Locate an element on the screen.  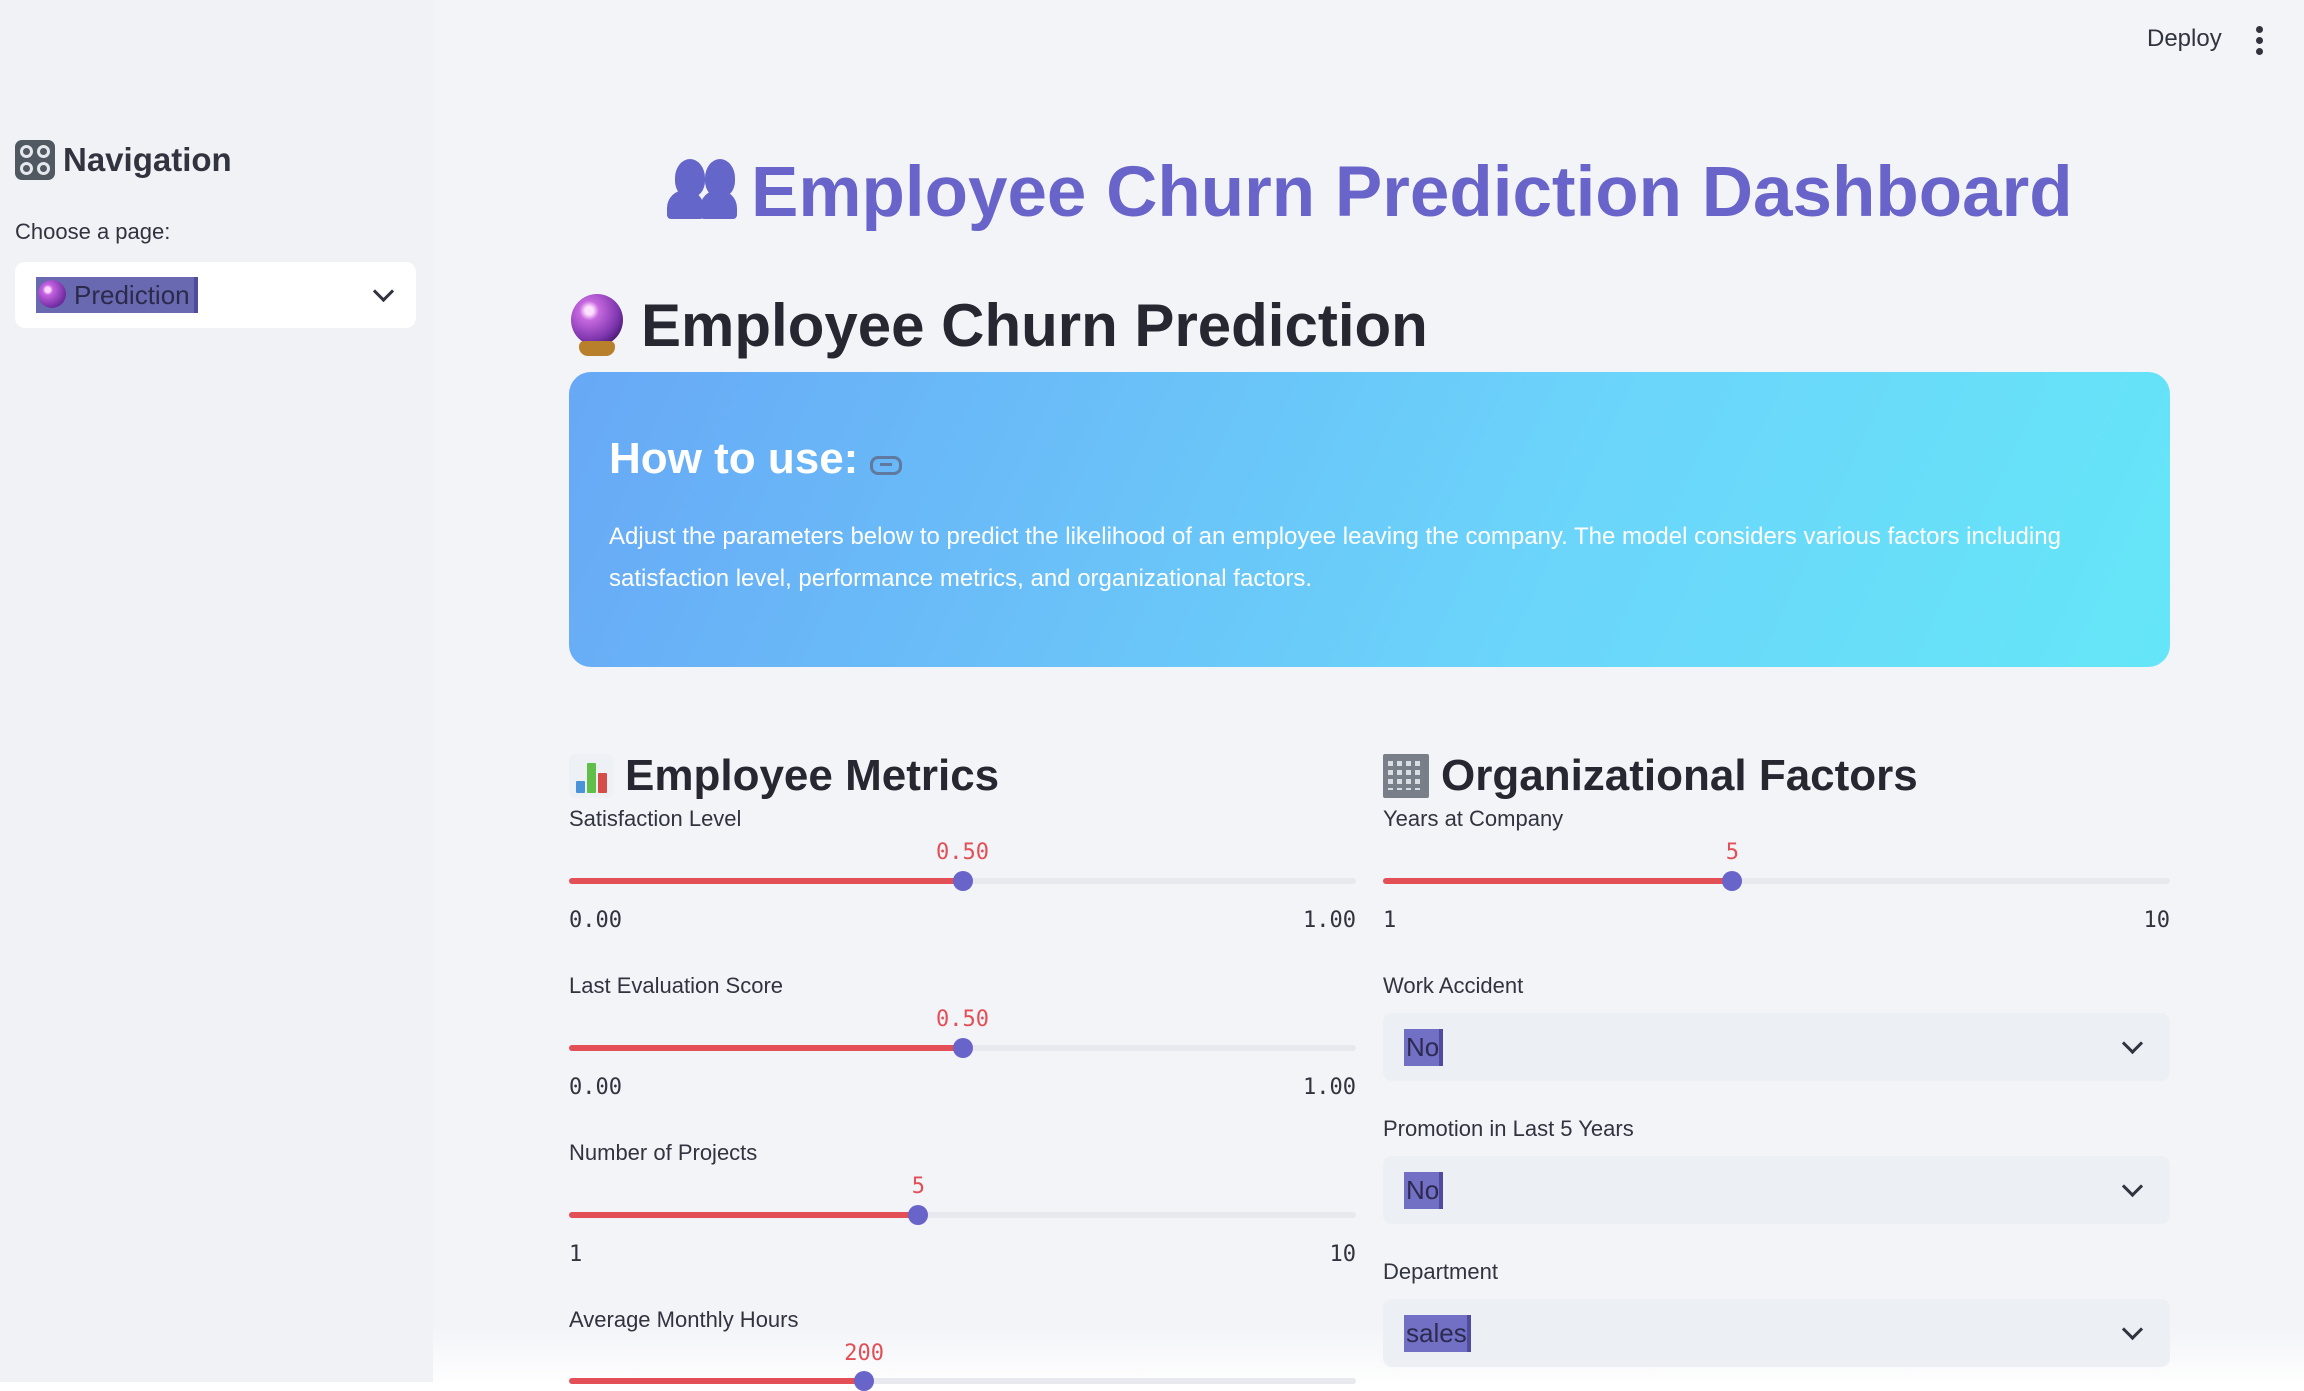
average-monthly-hours-slider is located at coordinates (962, 1381).